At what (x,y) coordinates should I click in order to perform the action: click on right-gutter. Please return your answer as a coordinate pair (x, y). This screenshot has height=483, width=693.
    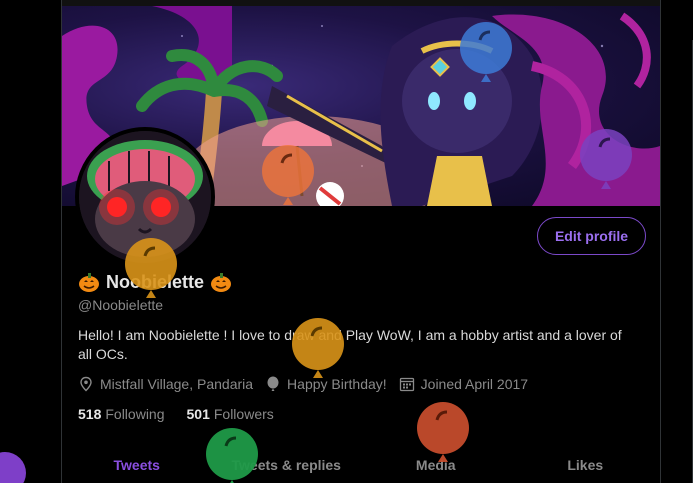
    Looking at the image, I should click on (677, 241).